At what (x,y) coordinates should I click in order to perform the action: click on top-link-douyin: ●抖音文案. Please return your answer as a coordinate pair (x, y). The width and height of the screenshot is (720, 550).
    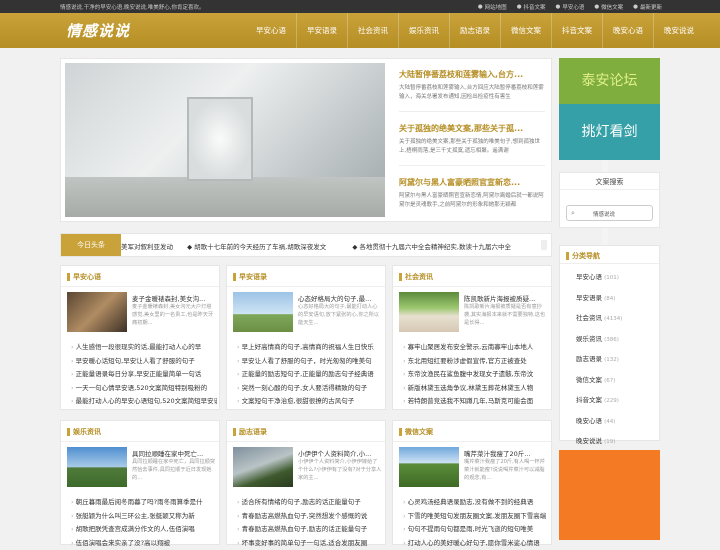
    Looking at the image, I should click on (531, 7).